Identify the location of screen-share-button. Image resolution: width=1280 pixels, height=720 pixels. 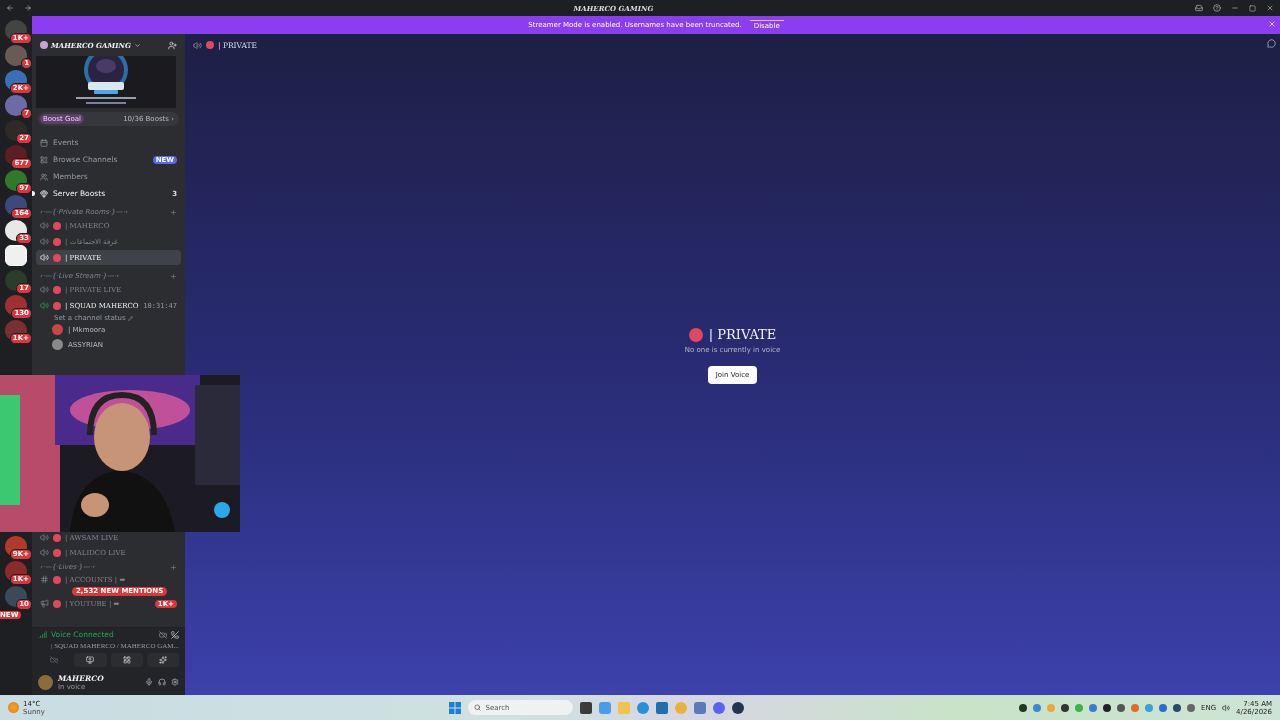
(90, 660).